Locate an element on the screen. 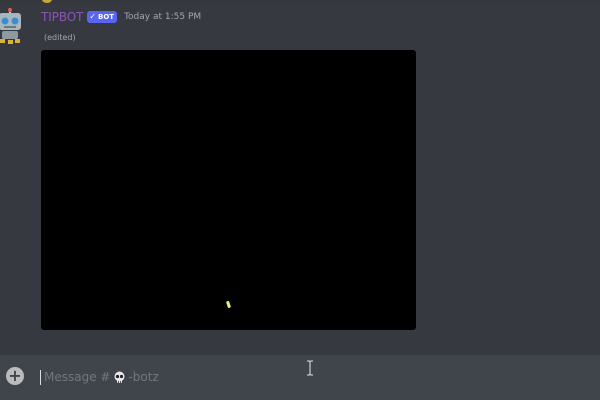 This screenshot has height=400, width=600. author-username: TIPBOT is located at coordinates (62, 17).